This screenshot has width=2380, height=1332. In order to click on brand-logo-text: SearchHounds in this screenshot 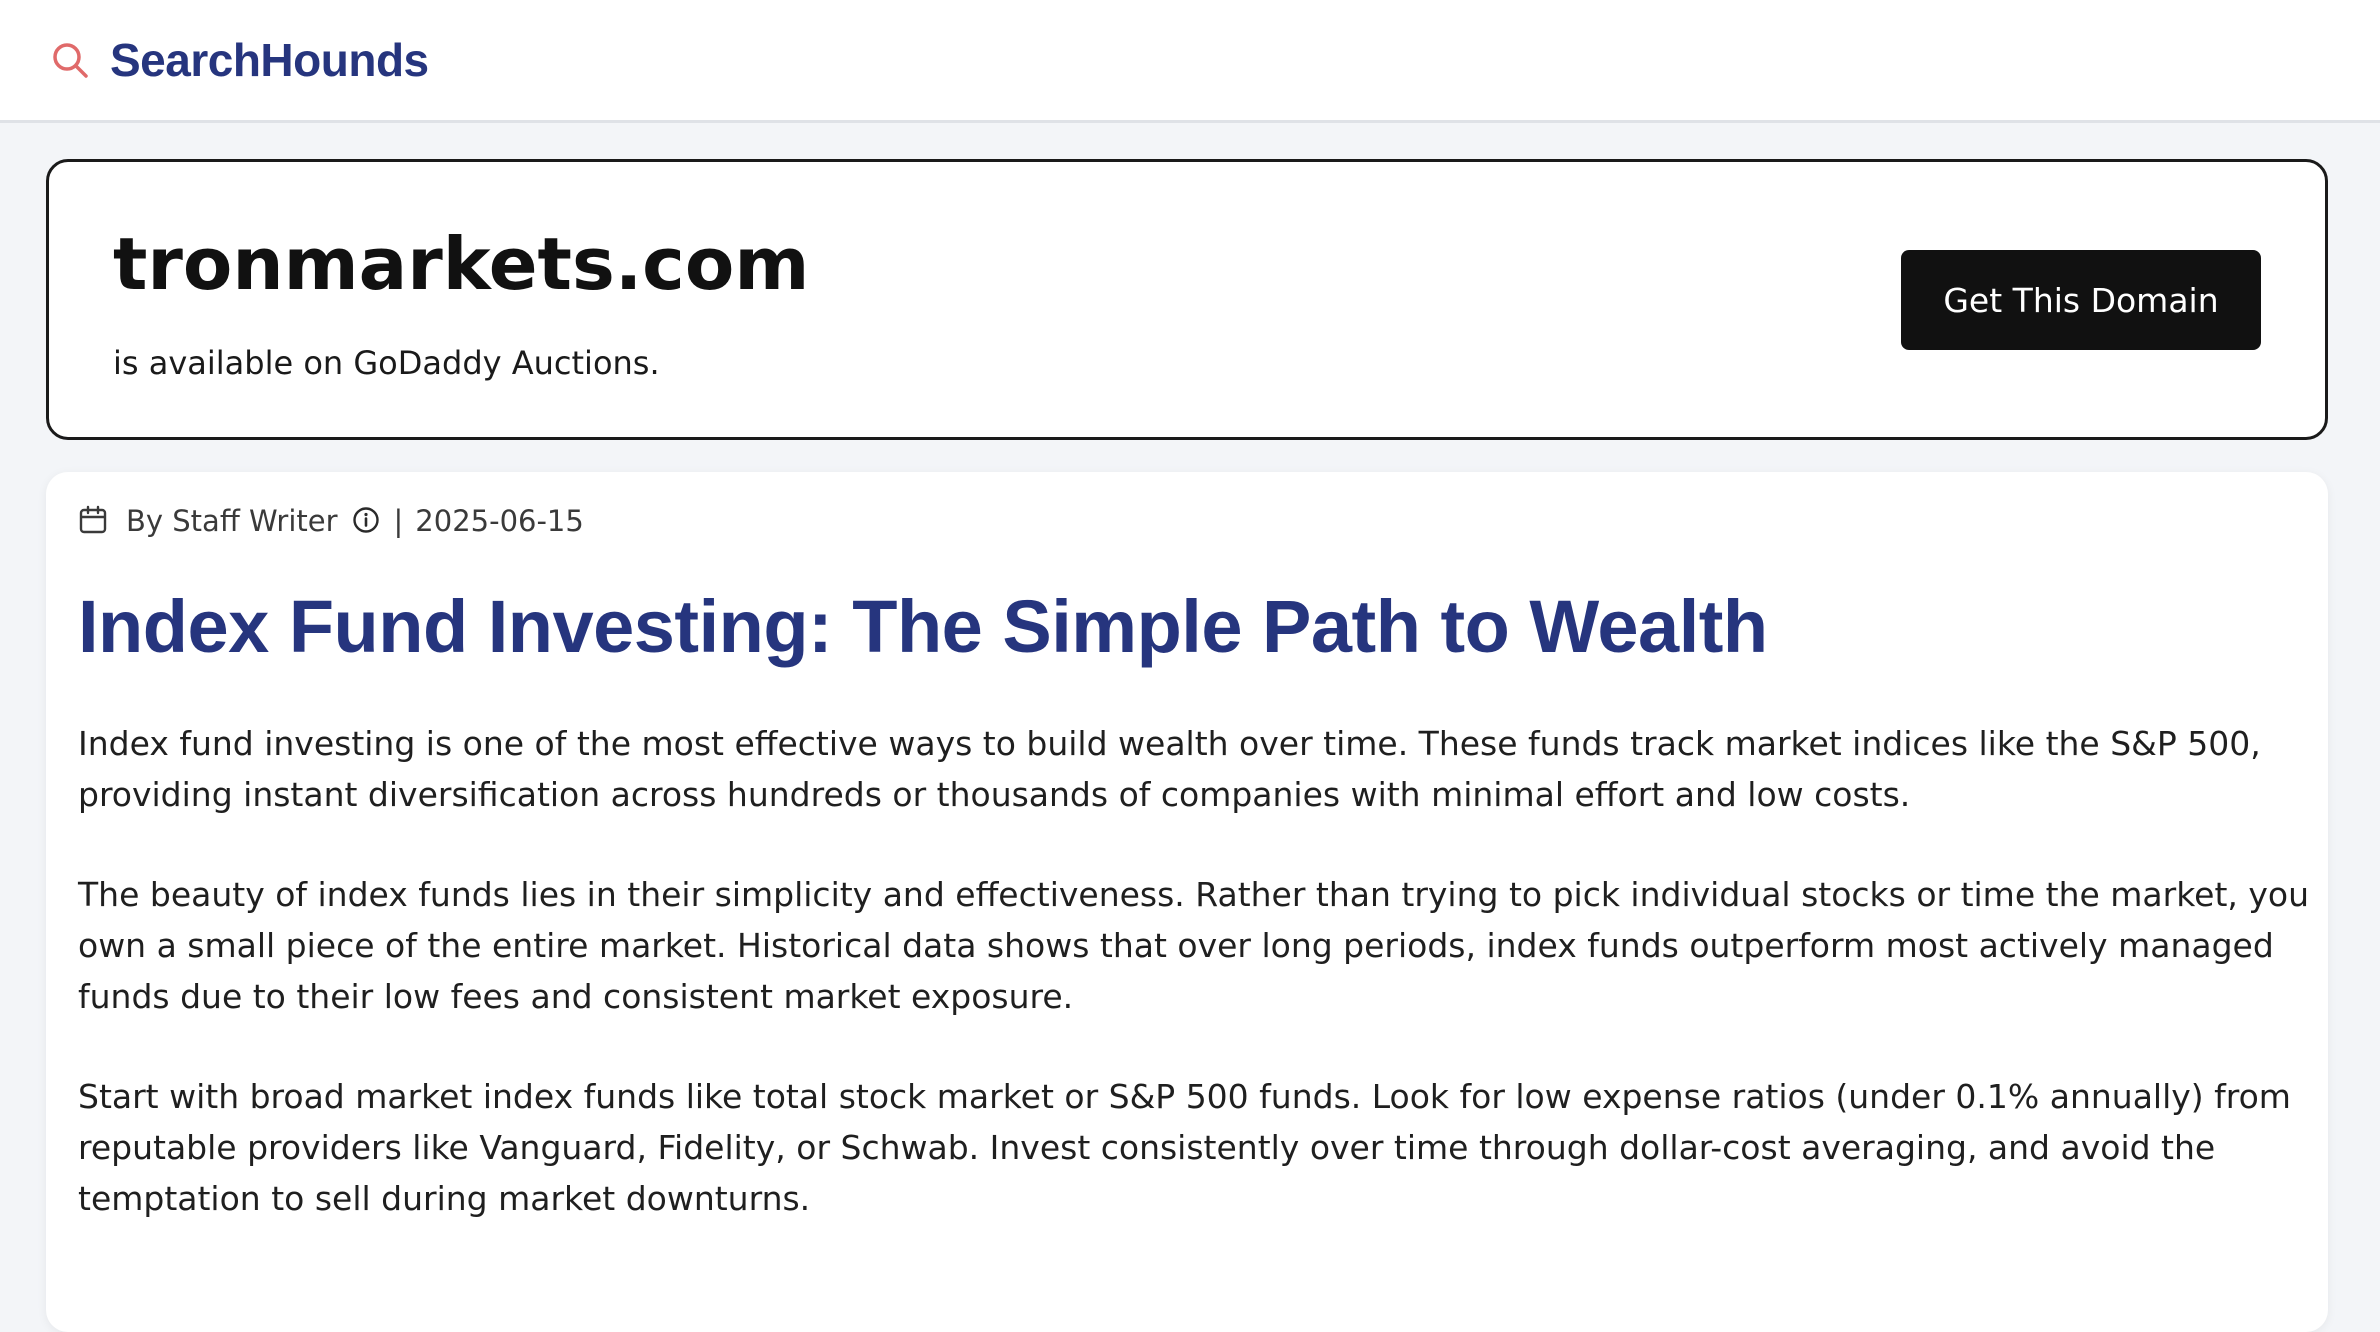, I will do `click(269, 60)`.